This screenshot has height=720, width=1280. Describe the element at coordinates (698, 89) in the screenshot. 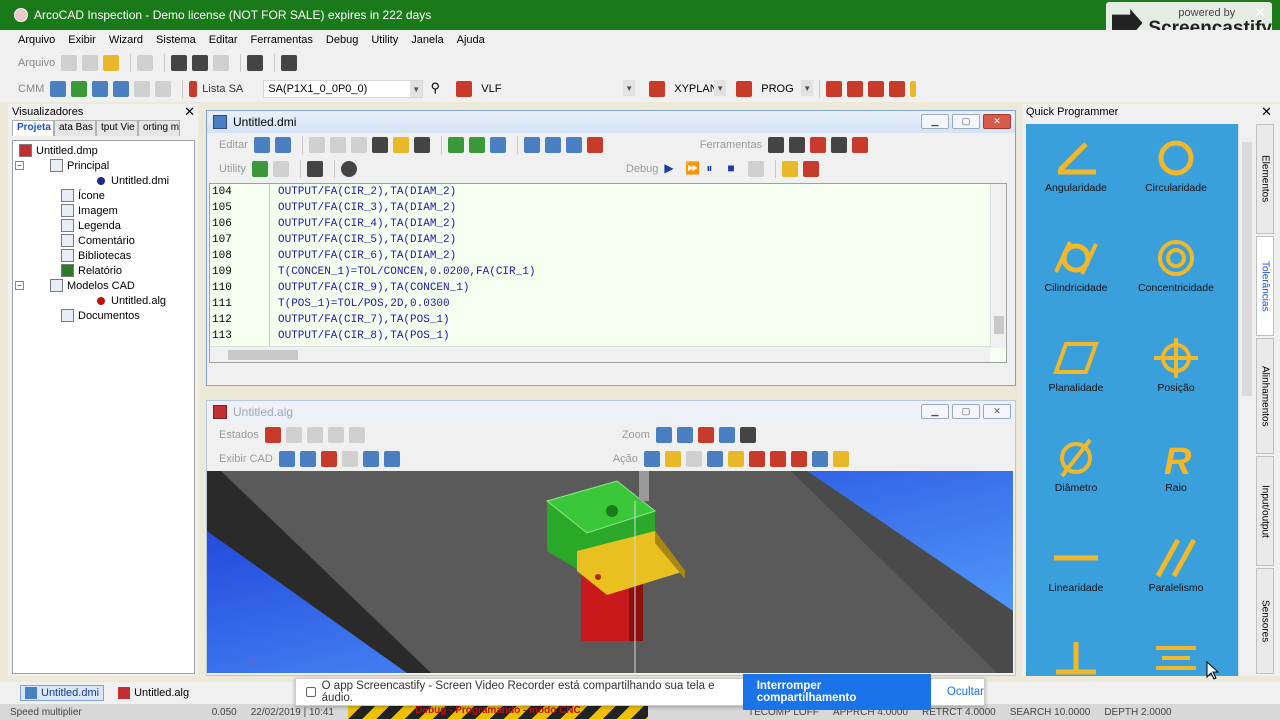

I see `xyplan-combo: XYPLAN ▼` at that location.